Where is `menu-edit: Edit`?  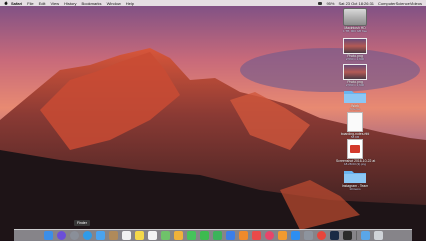 menu-edit: Edit is located at coordinates (42, 3).